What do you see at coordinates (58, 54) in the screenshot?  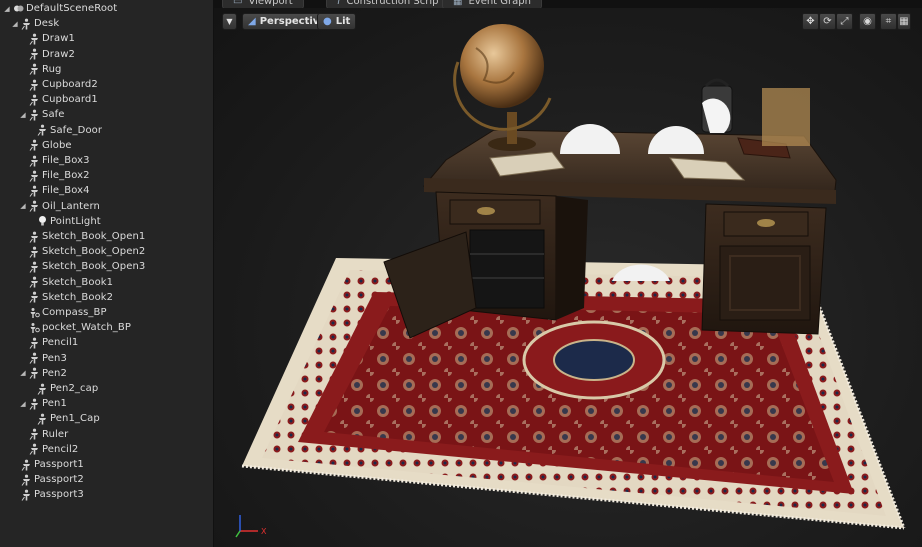 I see `outliner-item-label: Draw2` at bounding box center [58, 54].